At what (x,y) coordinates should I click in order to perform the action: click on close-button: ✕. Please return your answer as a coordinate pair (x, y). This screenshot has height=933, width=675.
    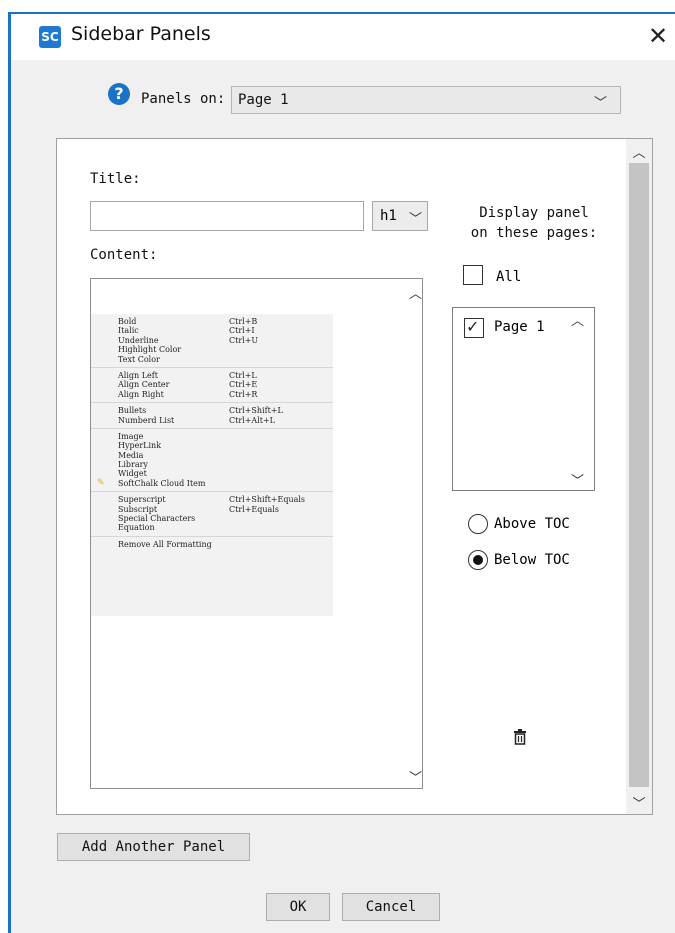
    Looking at the image, I should click on (658, 36).